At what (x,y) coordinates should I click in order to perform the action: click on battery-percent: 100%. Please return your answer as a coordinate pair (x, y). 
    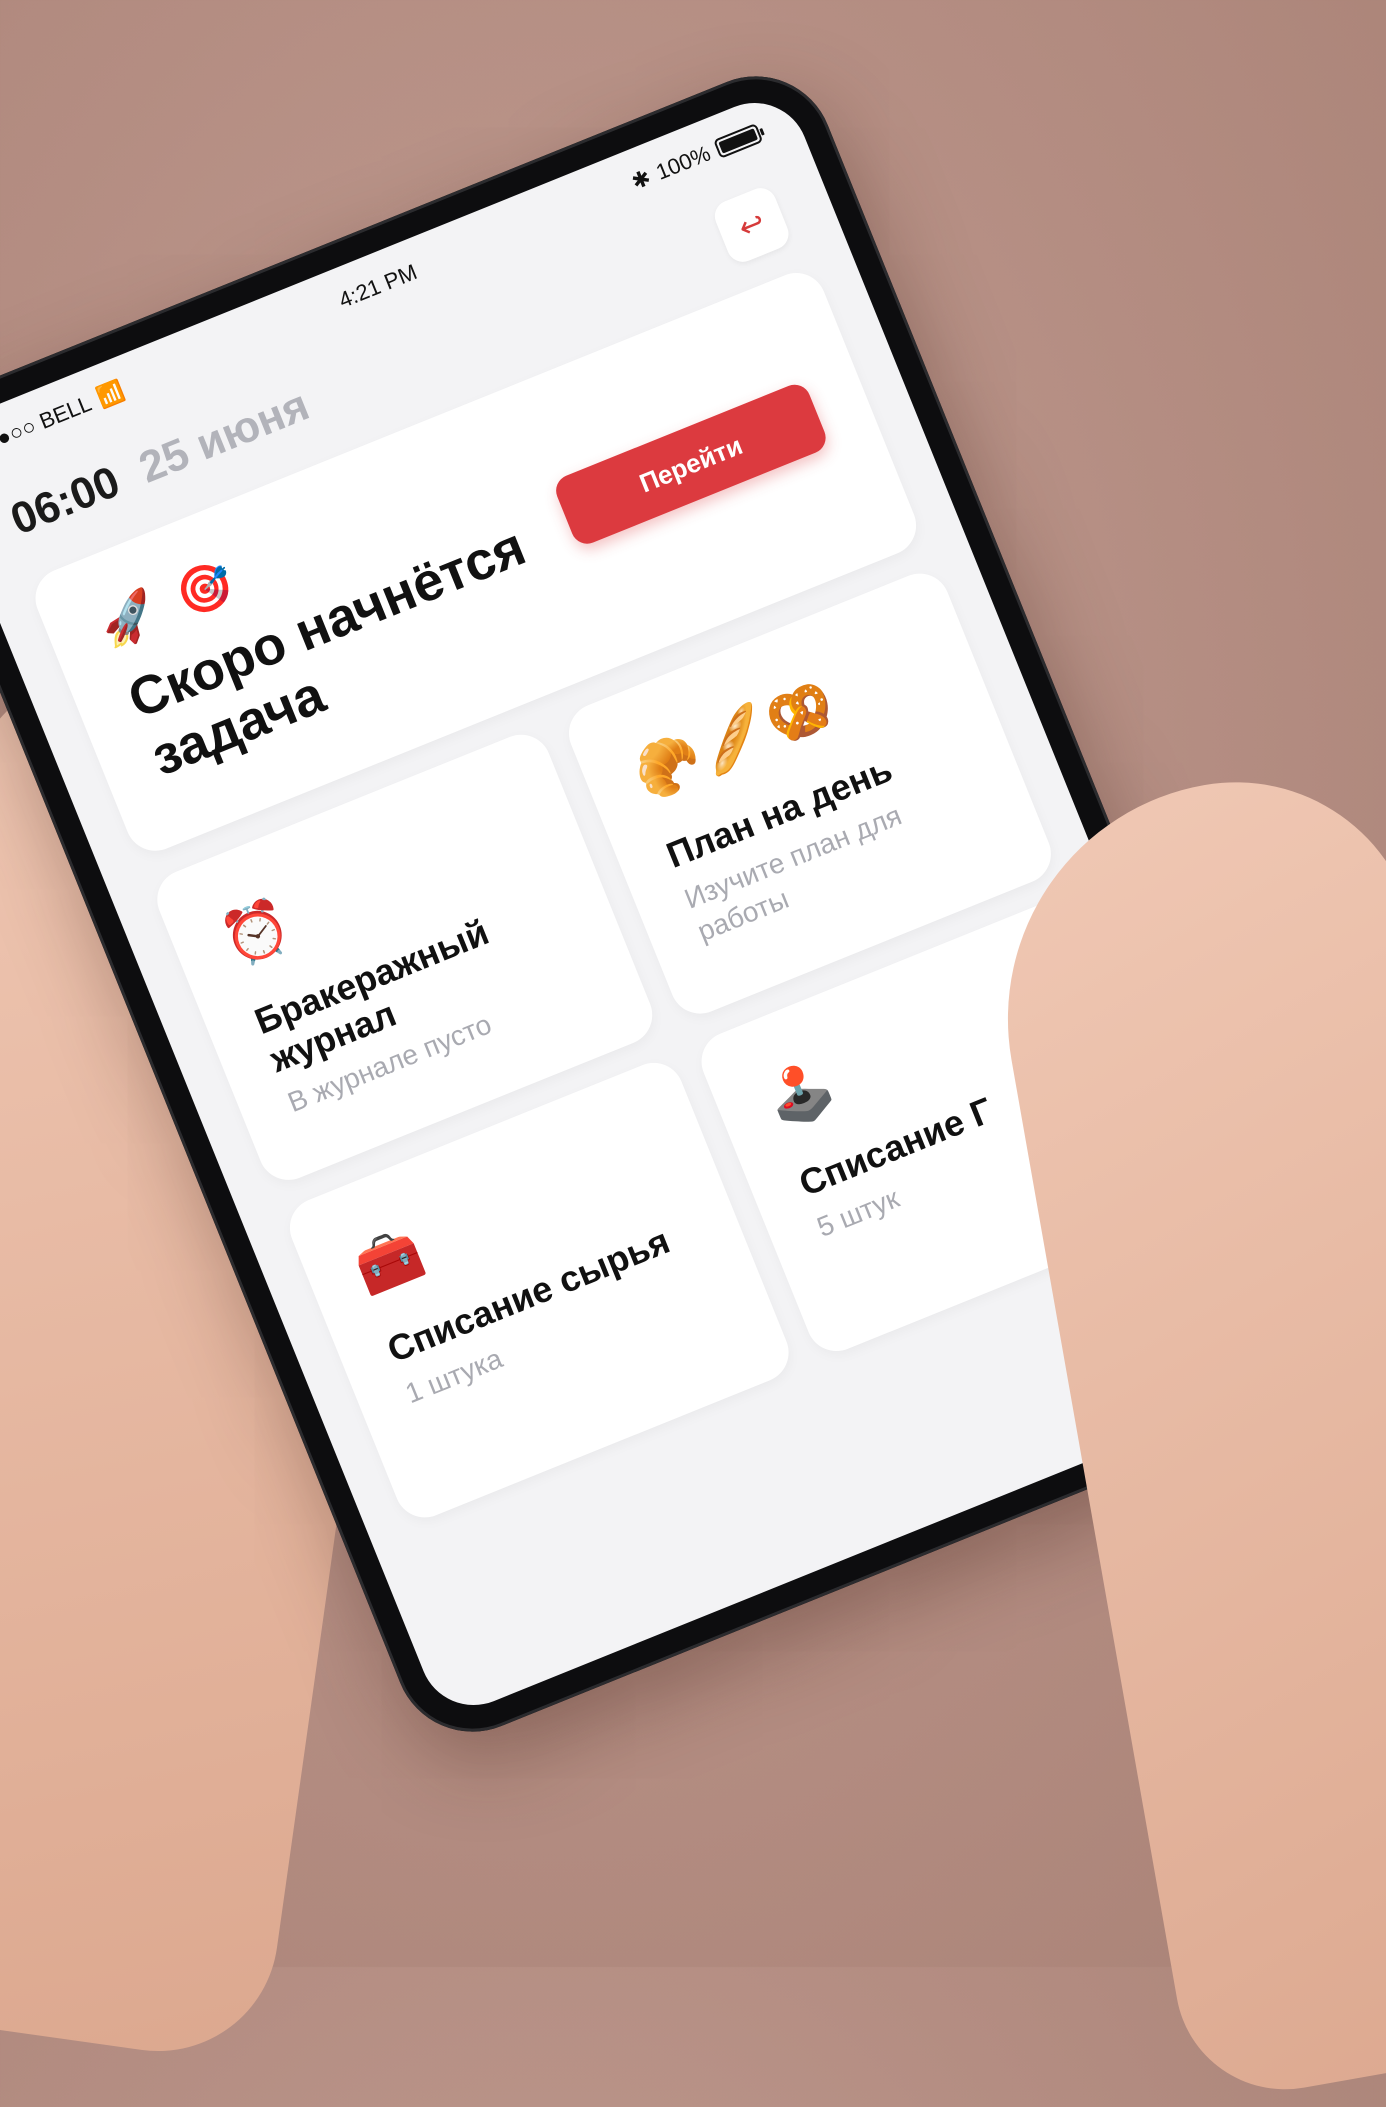
    Looking at the image, I should click on (683, 162).